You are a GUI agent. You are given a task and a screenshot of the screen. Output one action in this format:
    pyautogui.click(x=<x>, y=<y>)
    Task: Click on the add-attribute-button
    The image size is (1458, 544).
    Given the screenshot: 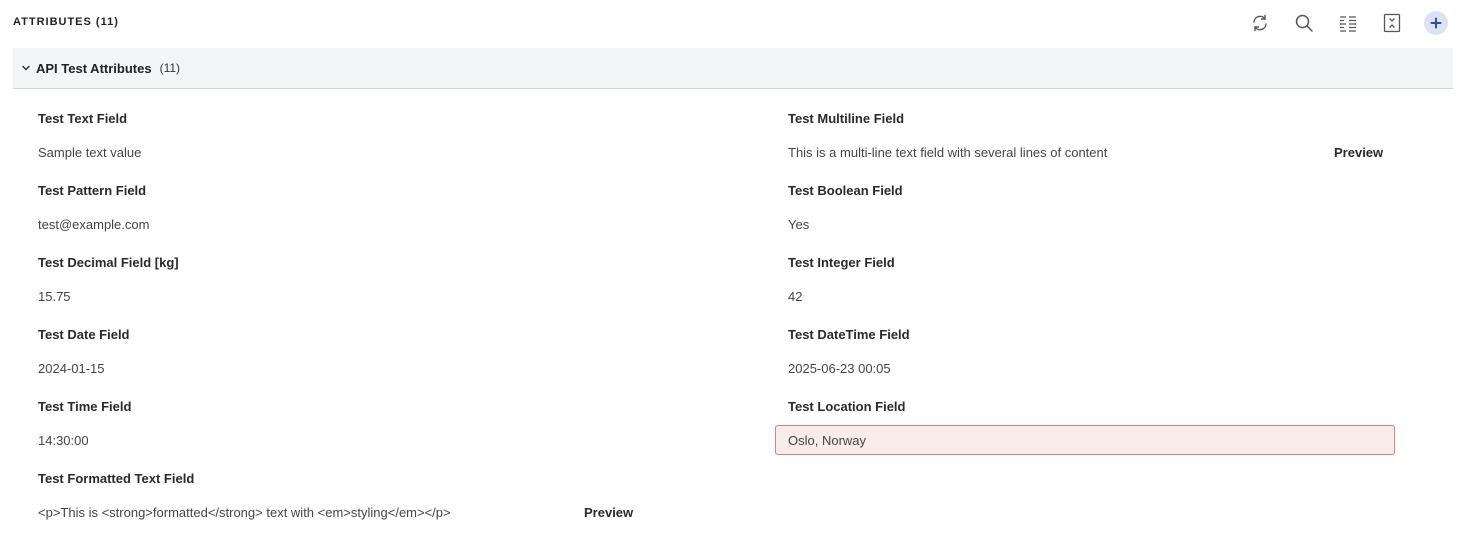 What is the action you would take?
    pyautogui.click(x=1436, y=23)
    